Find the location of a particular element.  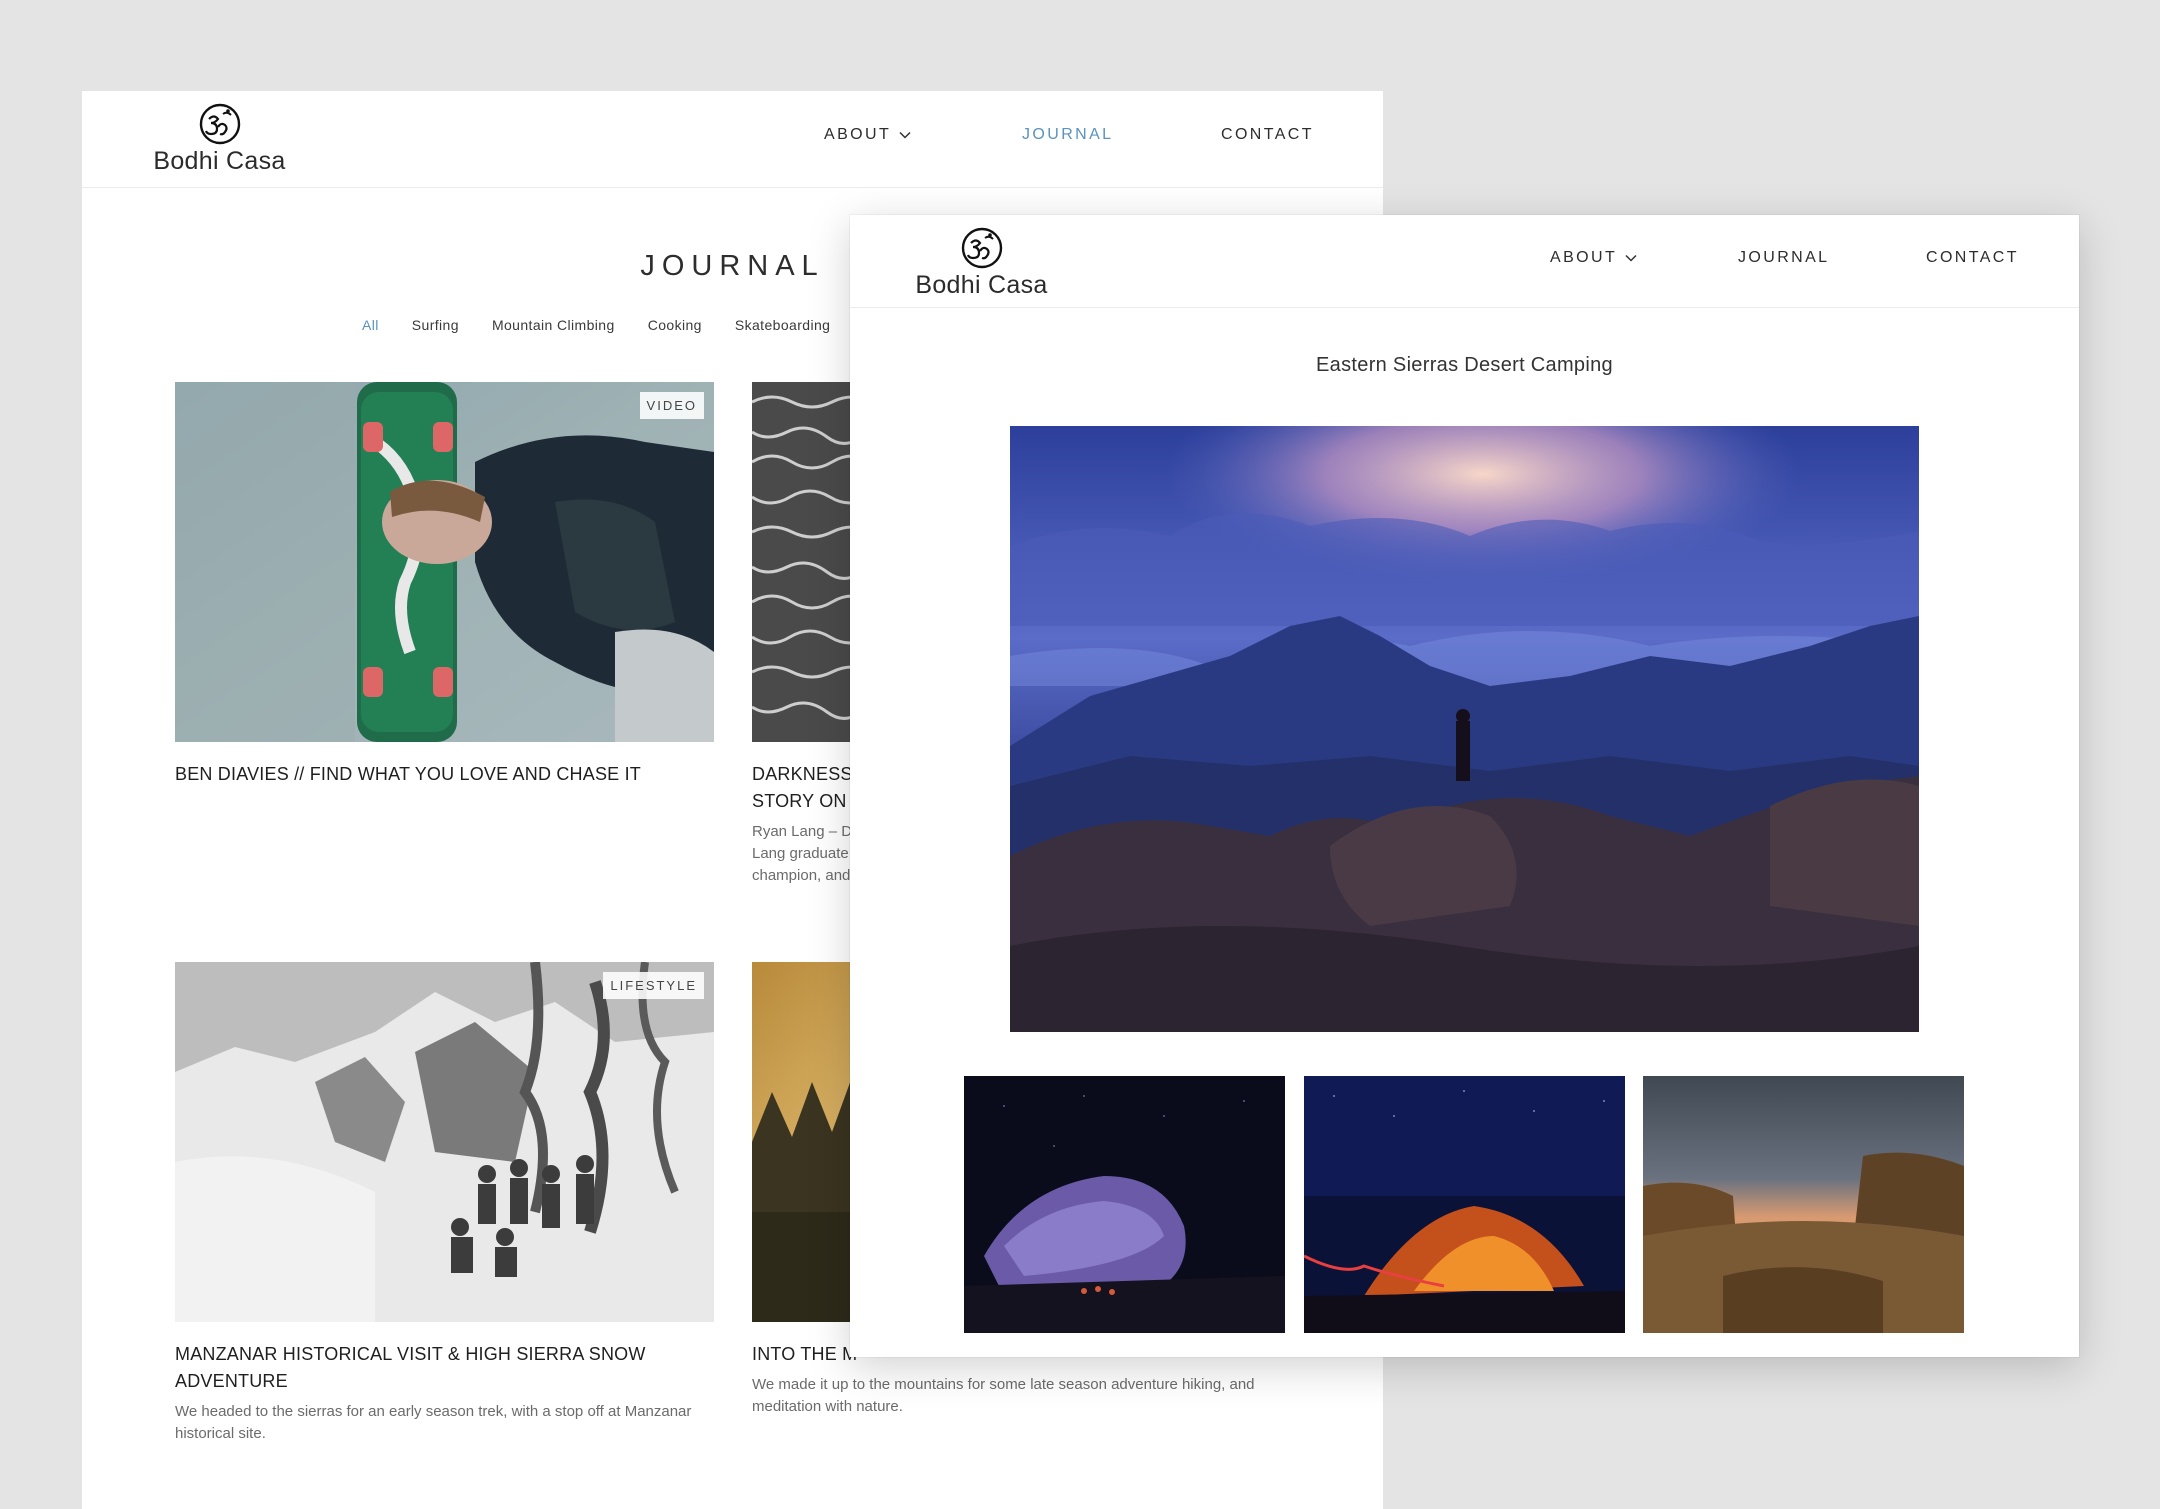

night-boulder-photo is located at coordinates (1124, 1204).